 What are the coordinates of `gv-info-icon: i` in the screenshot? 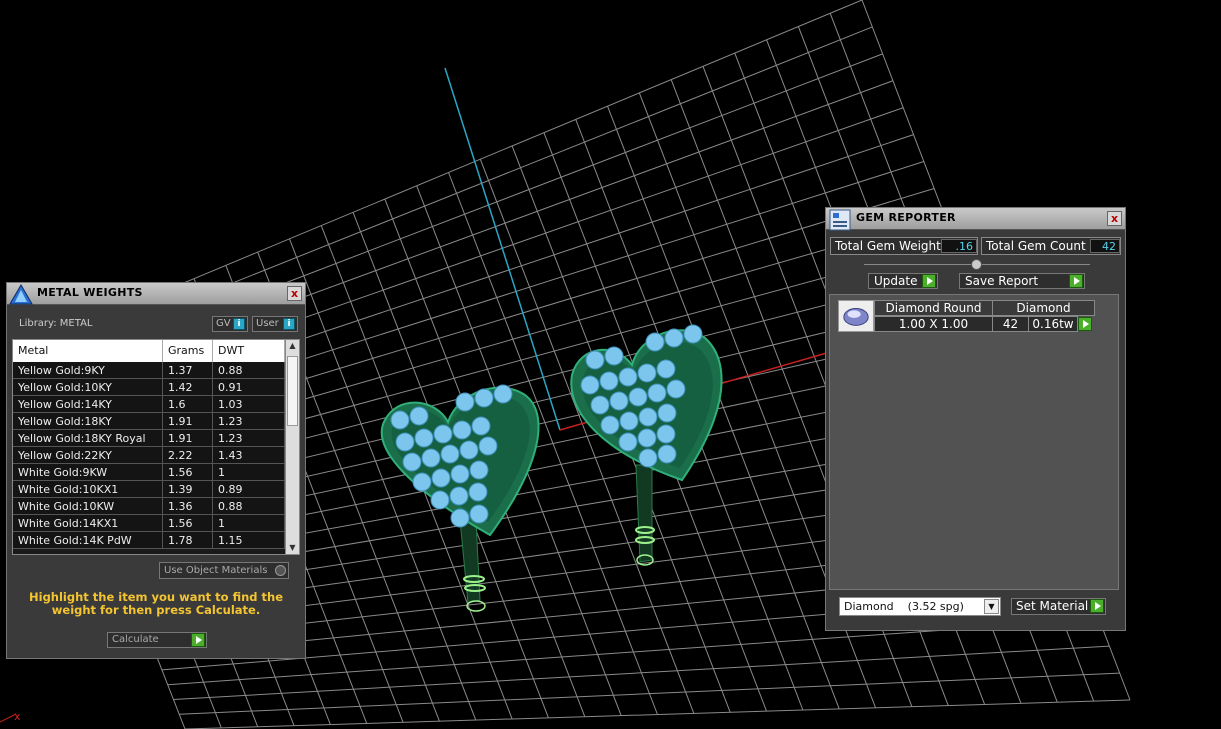 It's located at (239, 324).